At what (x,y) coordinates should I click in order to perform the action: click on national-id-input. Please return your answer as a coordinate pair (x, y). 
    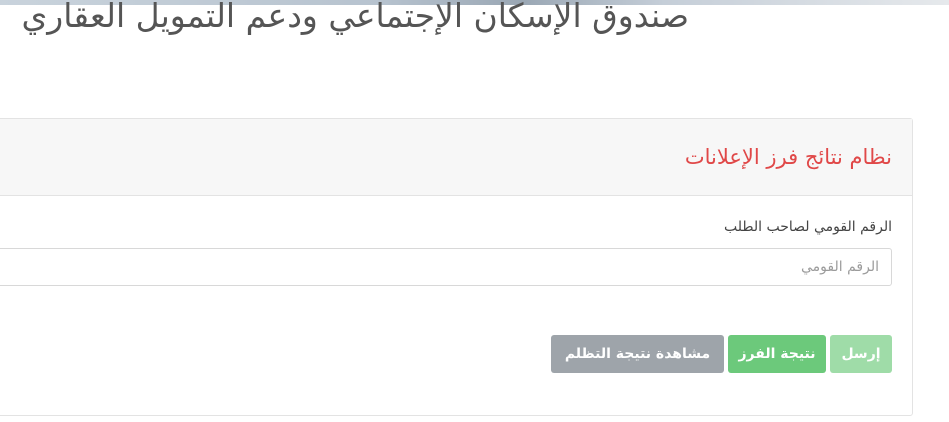
    Looking at the image, I should click on (446, 267).